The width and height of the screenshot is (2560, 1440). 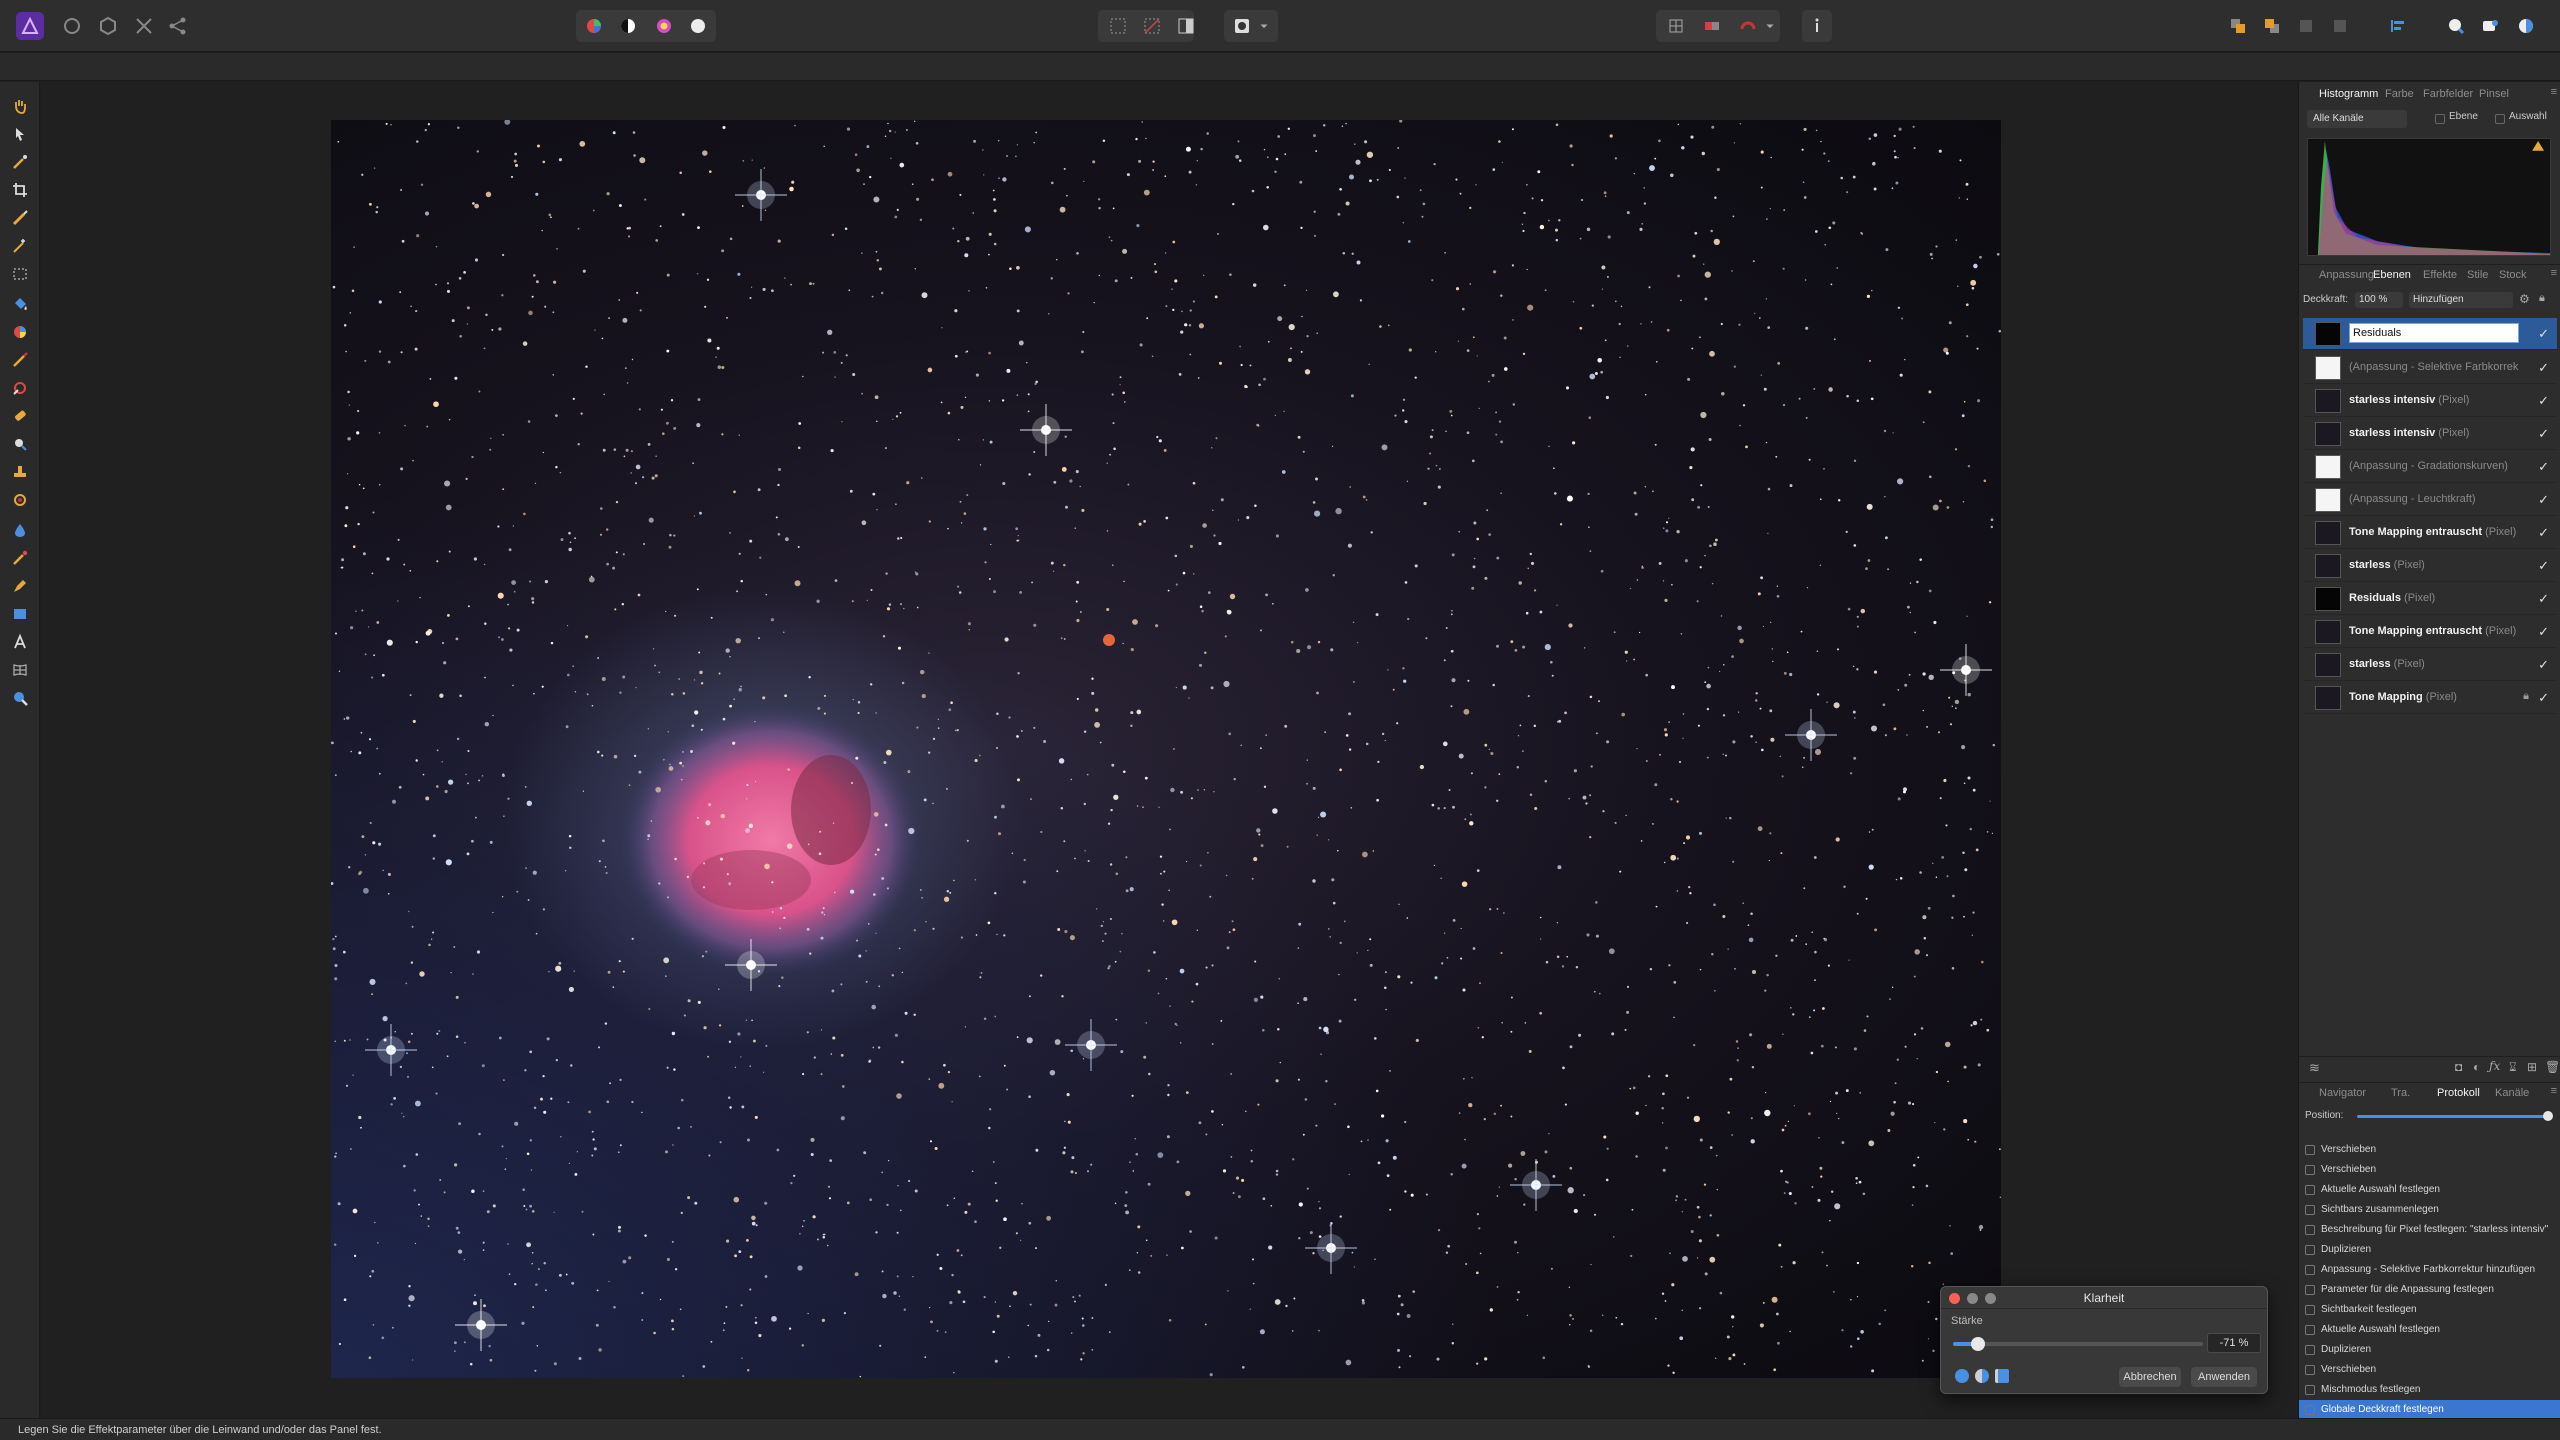 What do you see at coordinates (20, 162) in the screenshot?
I see `color-picker-tool-icon` at bounding box center [20, 162].